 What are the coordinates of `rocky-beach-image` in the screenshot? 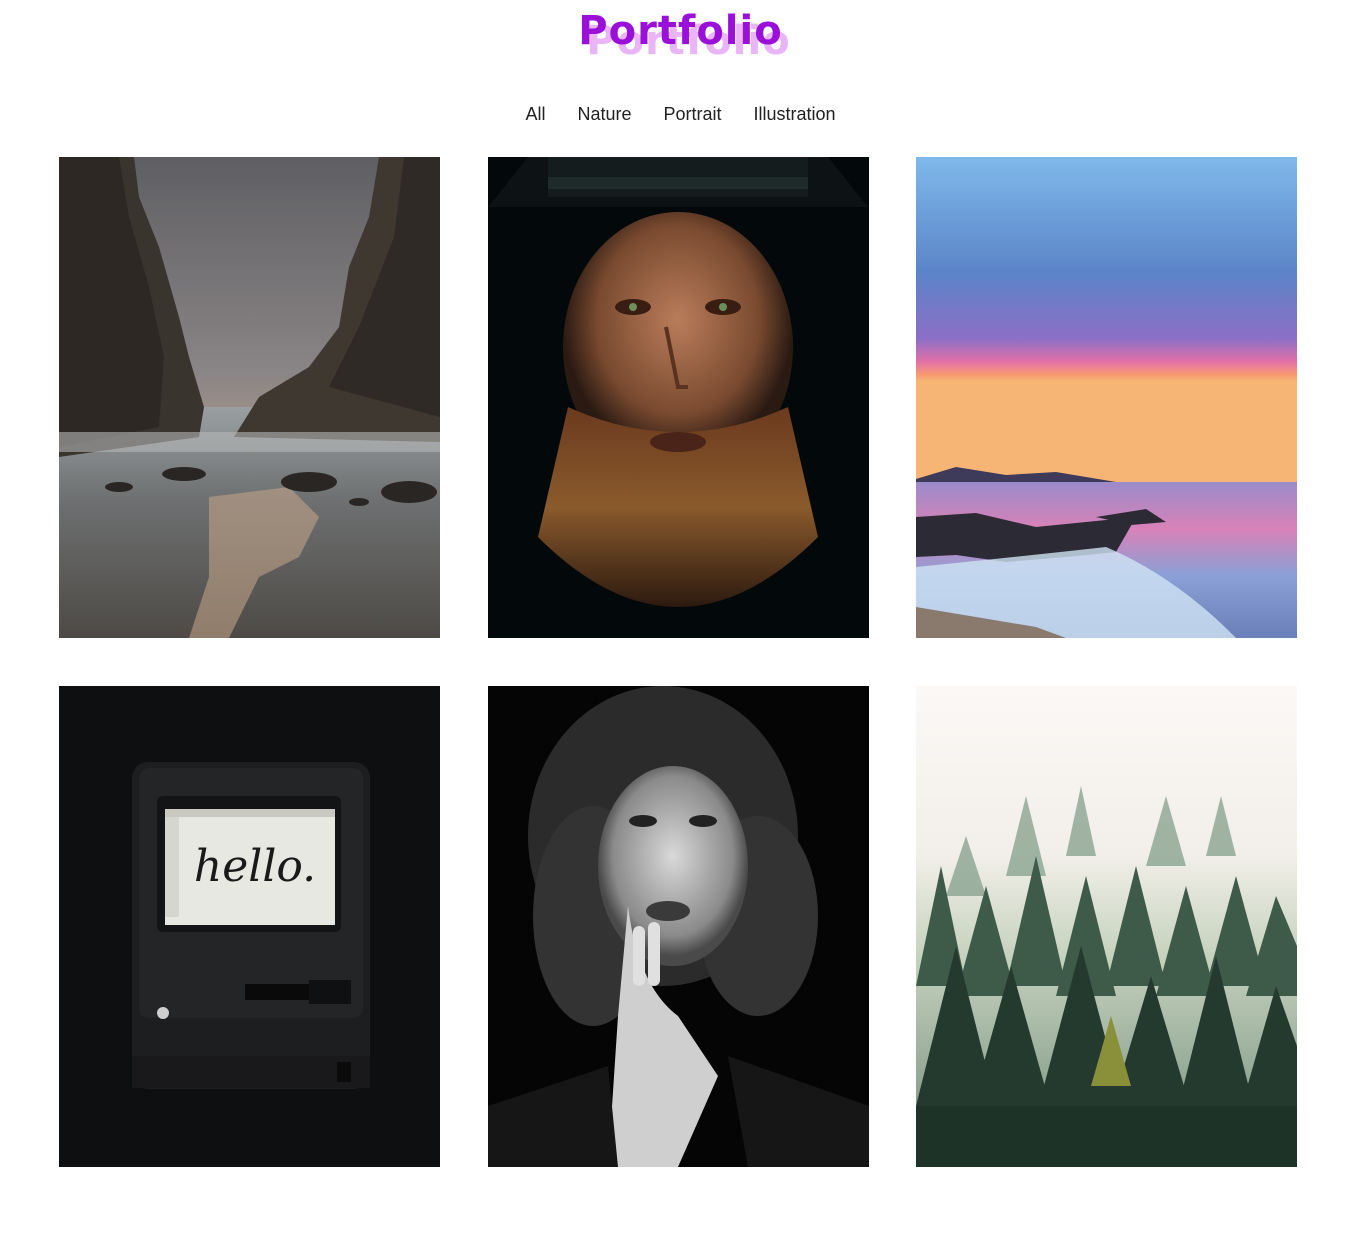 It's located at (249, 397).